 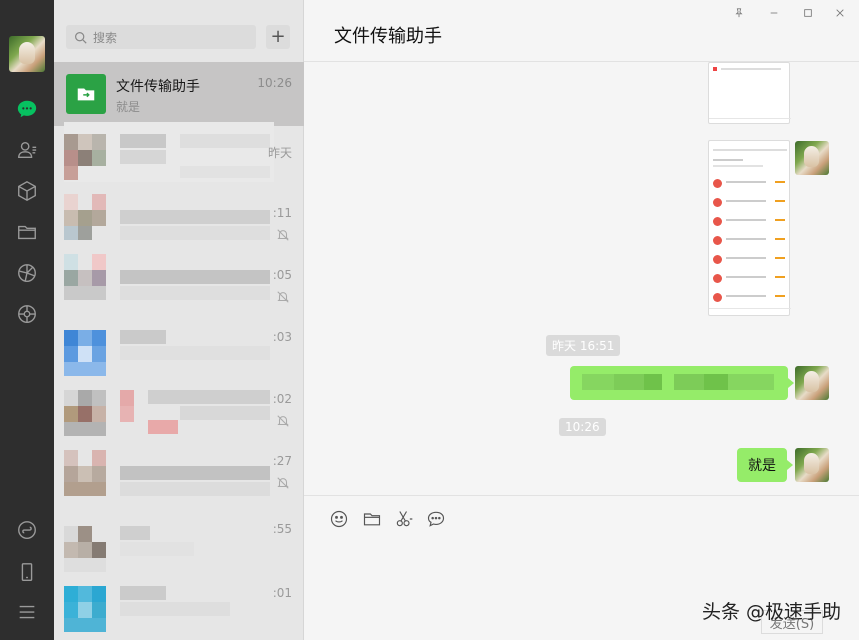 What do you see at coordinates (27, 612) in the screenshot?
I see `menu-icon` at bounding box center [27, 612].